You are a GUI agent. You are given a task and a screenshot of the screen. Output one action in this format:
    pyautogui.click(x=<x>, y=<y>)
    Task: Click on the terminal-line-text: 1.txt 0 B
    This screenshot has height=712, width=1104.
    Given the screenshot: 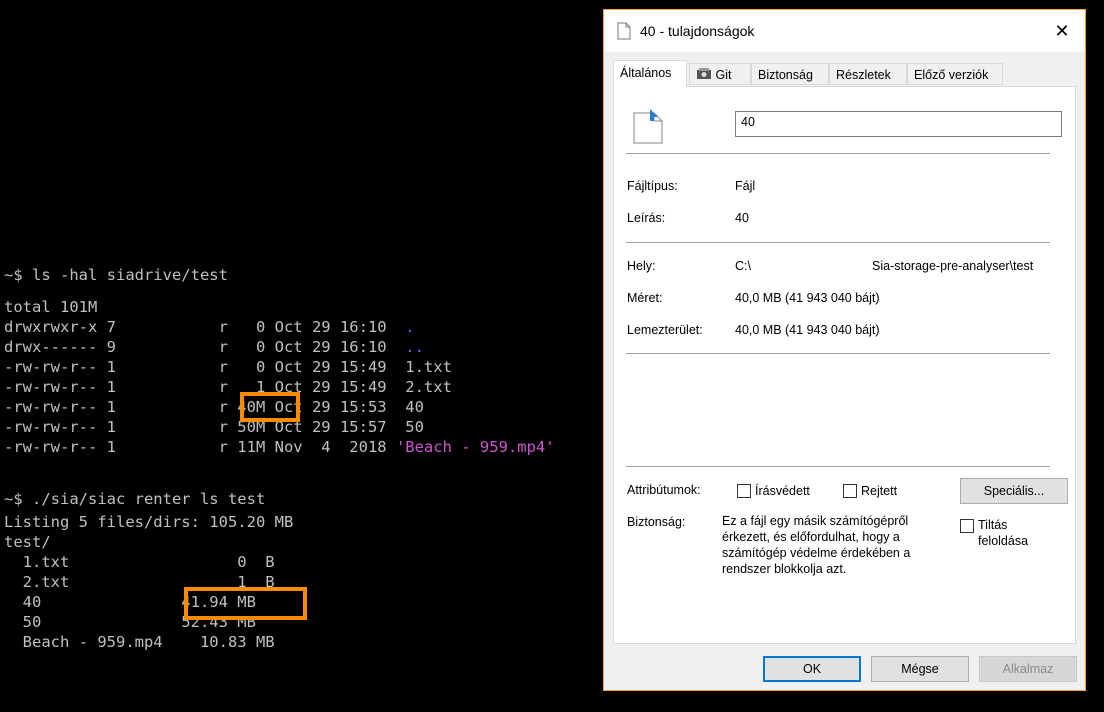 What is the action you would take?
    pyautogui.click(x=139, y=562)
    